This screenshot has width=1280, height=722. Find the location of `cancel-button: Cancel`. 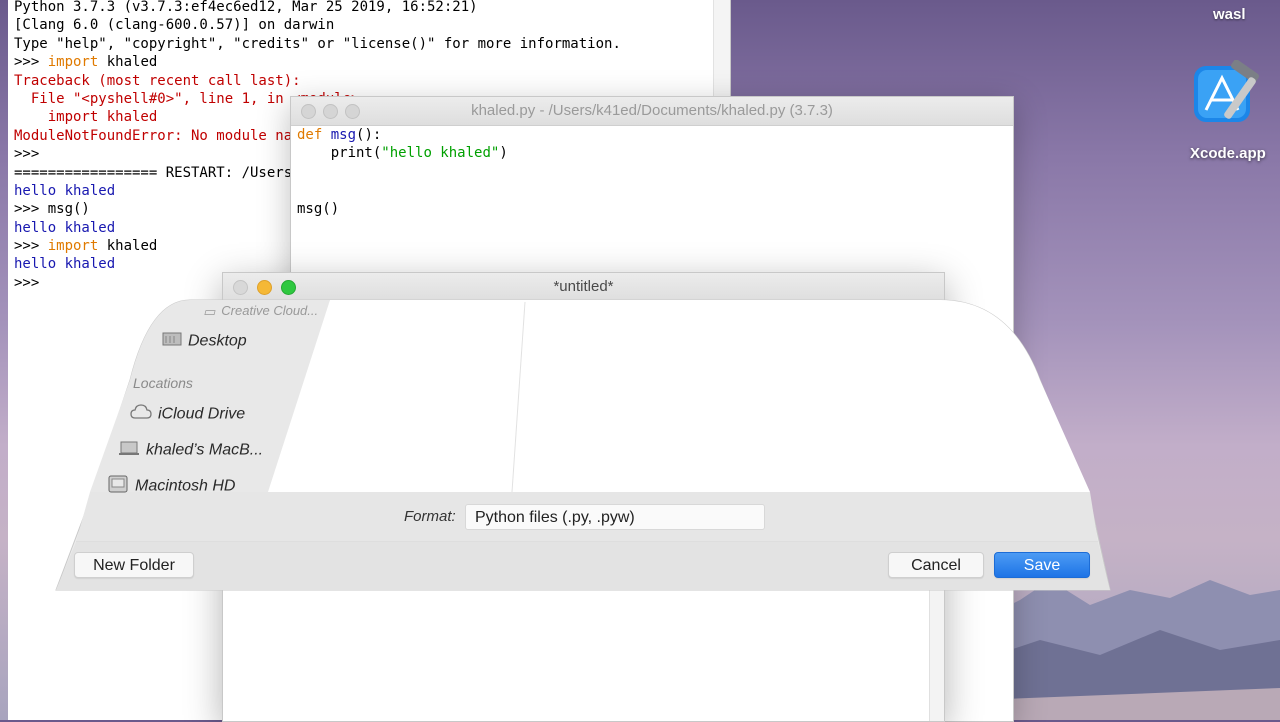

cancel-button: Cancel is located at coordinates (936, 565).